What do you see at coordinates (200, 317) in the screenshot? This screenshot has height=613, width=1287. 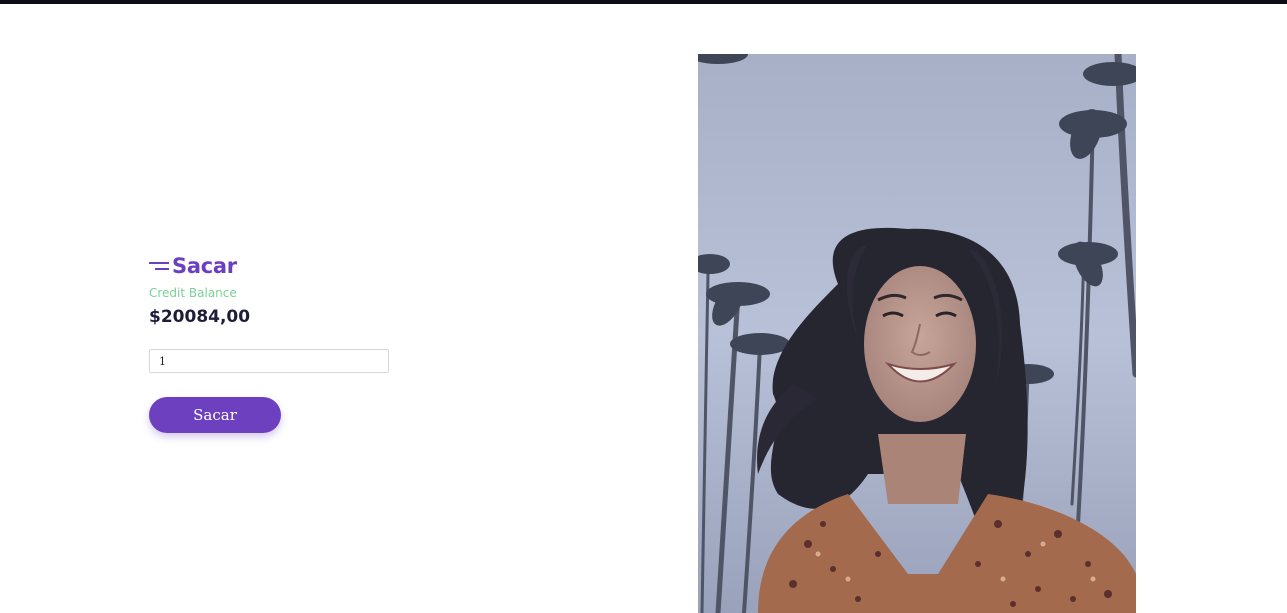 I see `credit-balance-value: $20084,00` at bounding box center [200, 317].